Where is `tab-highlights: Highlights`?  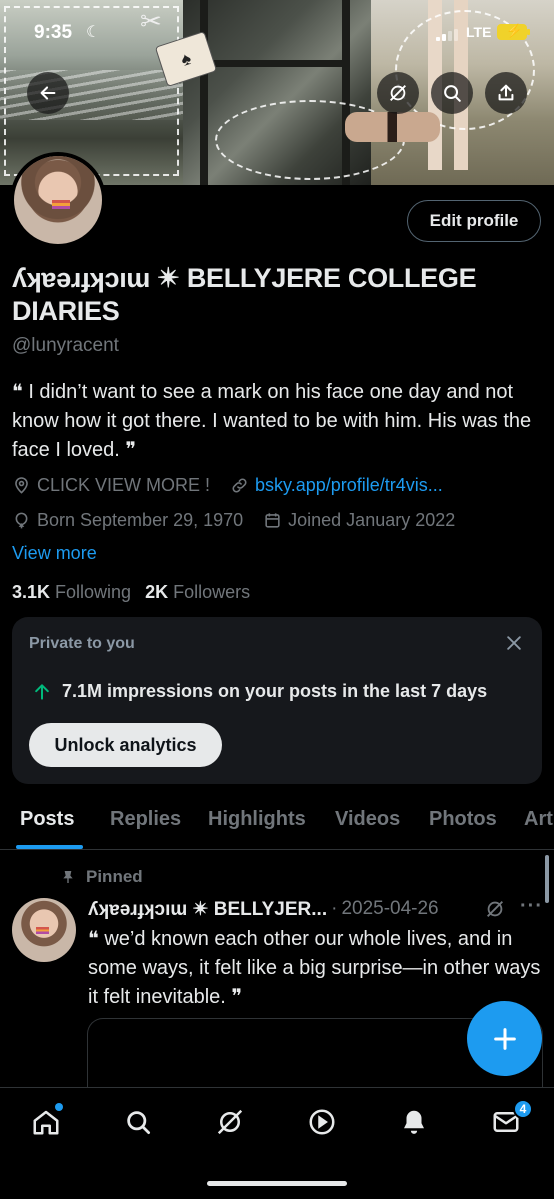 tab-highlights: Highlights is located at coordinates (257, 819).